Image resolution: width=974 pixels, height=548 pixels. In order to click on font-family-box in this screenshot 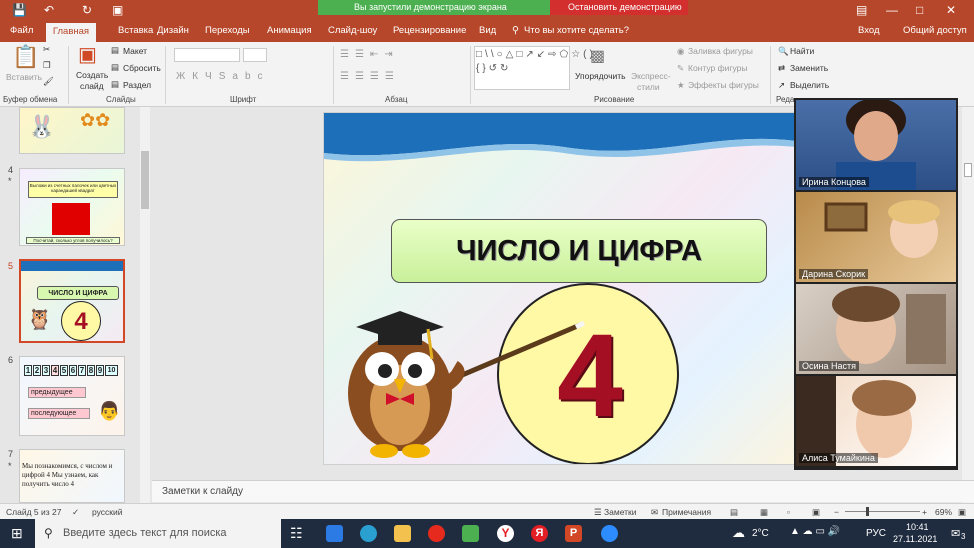, I will do `click(207, 55)`.